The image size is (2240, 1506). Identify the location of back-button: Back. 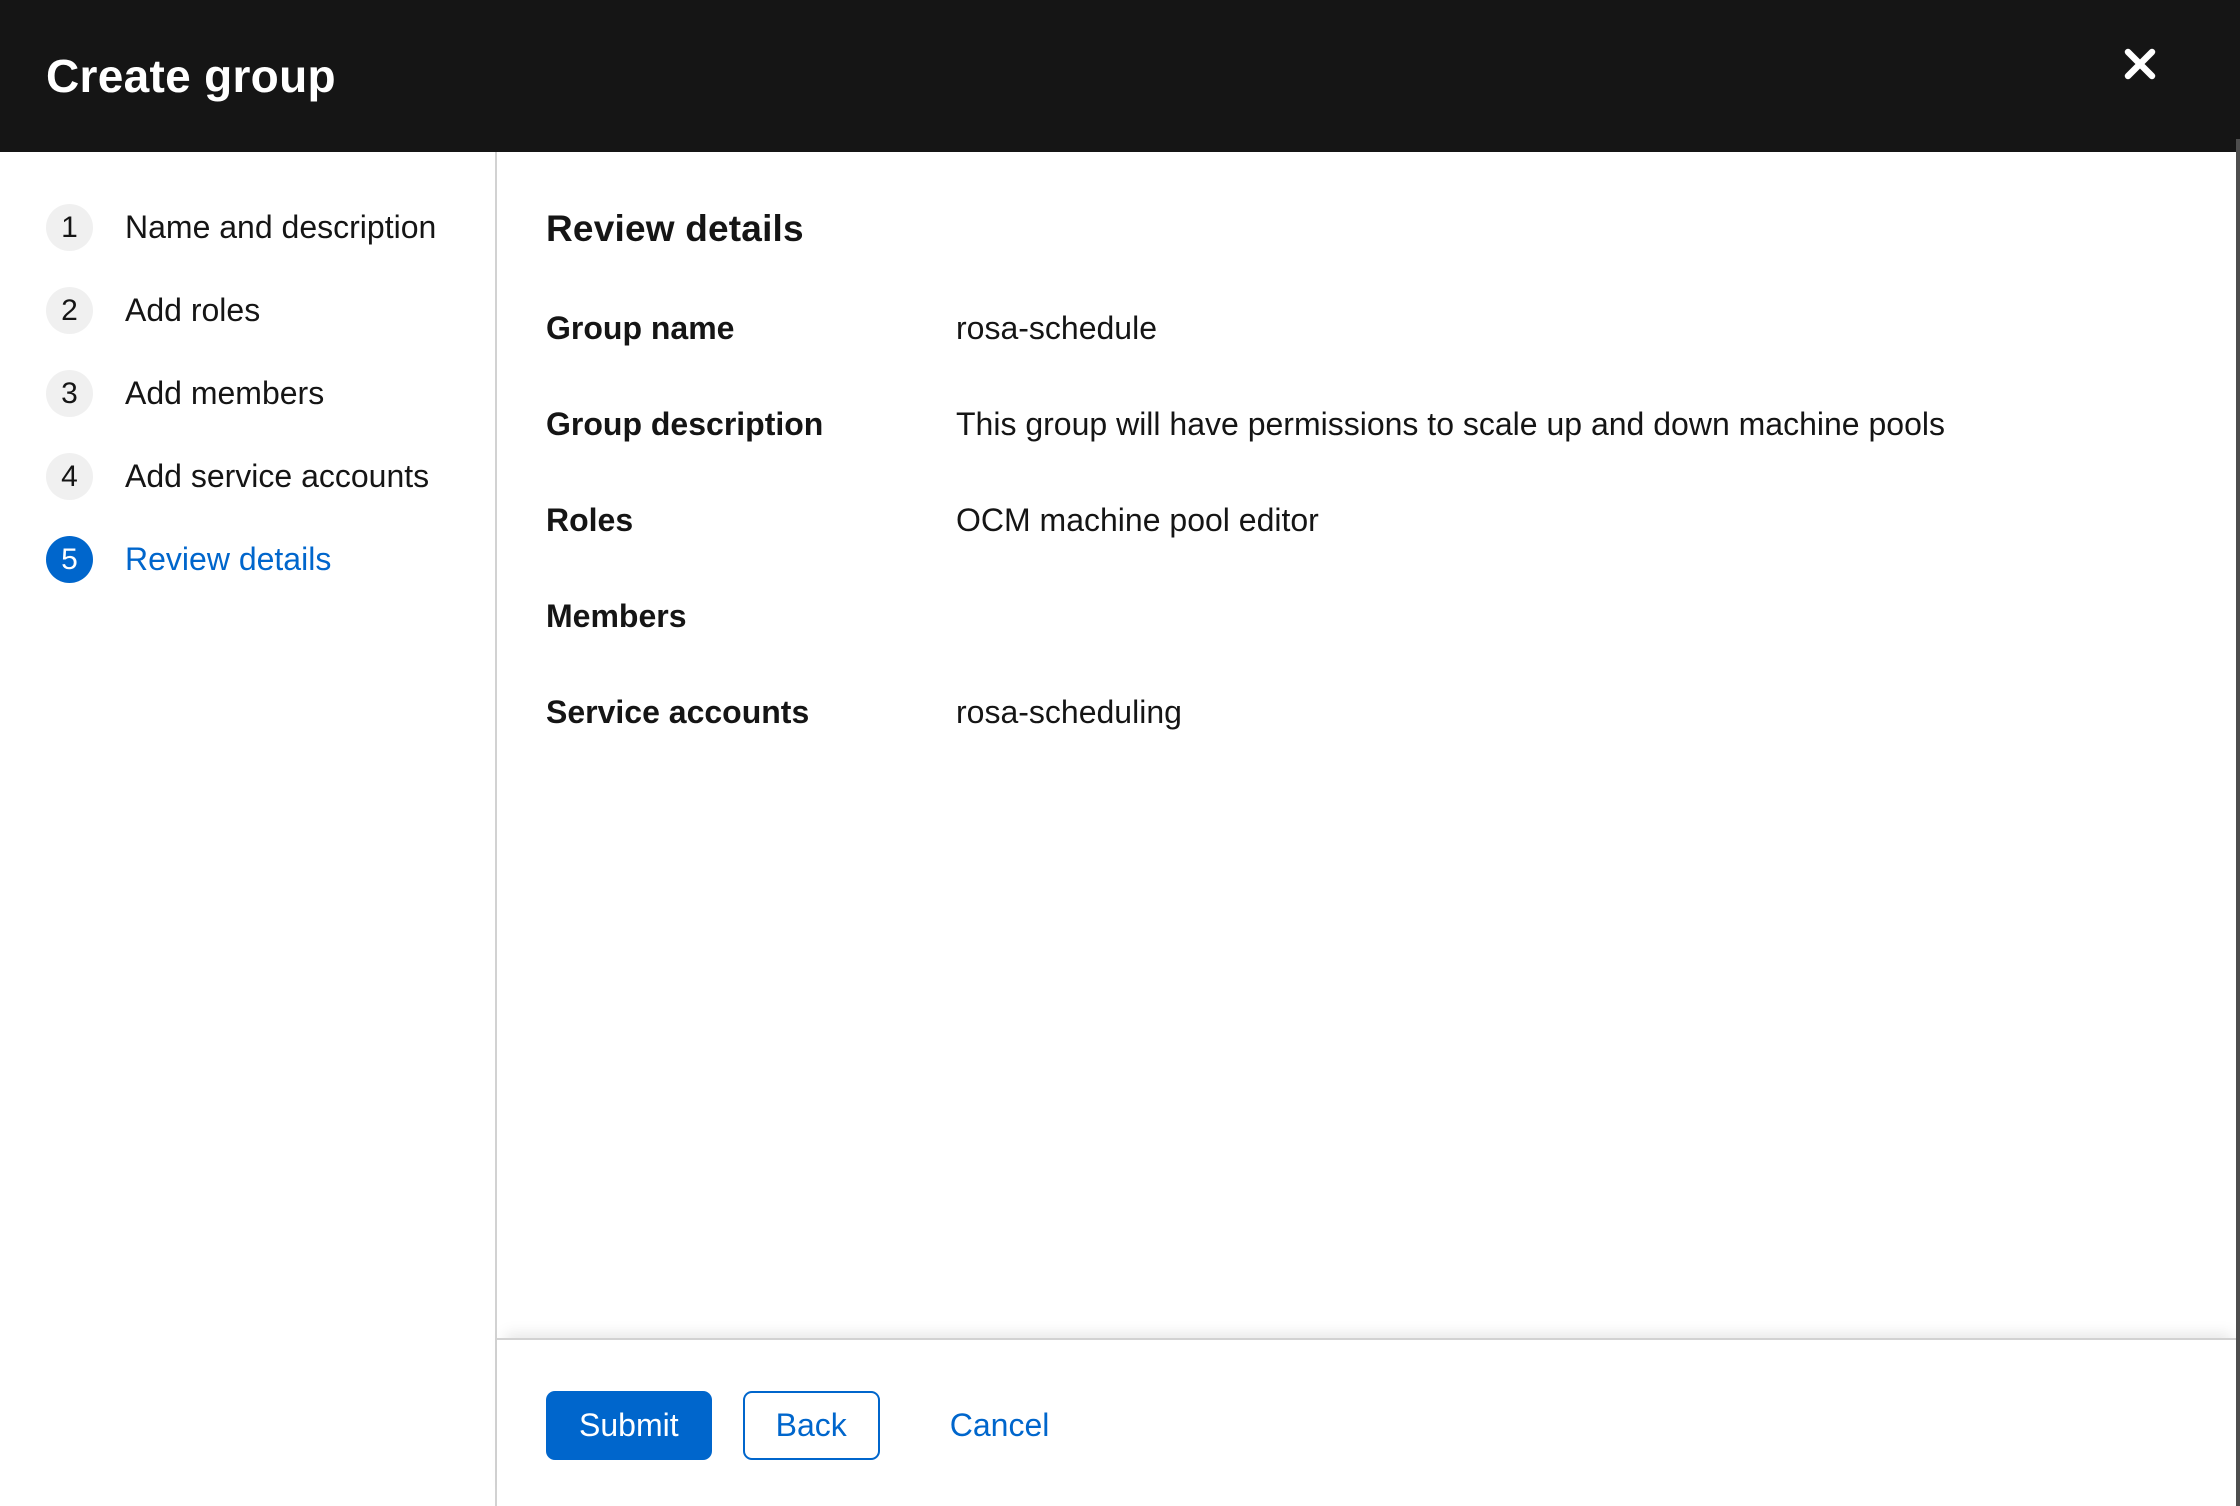
(811, 1425).